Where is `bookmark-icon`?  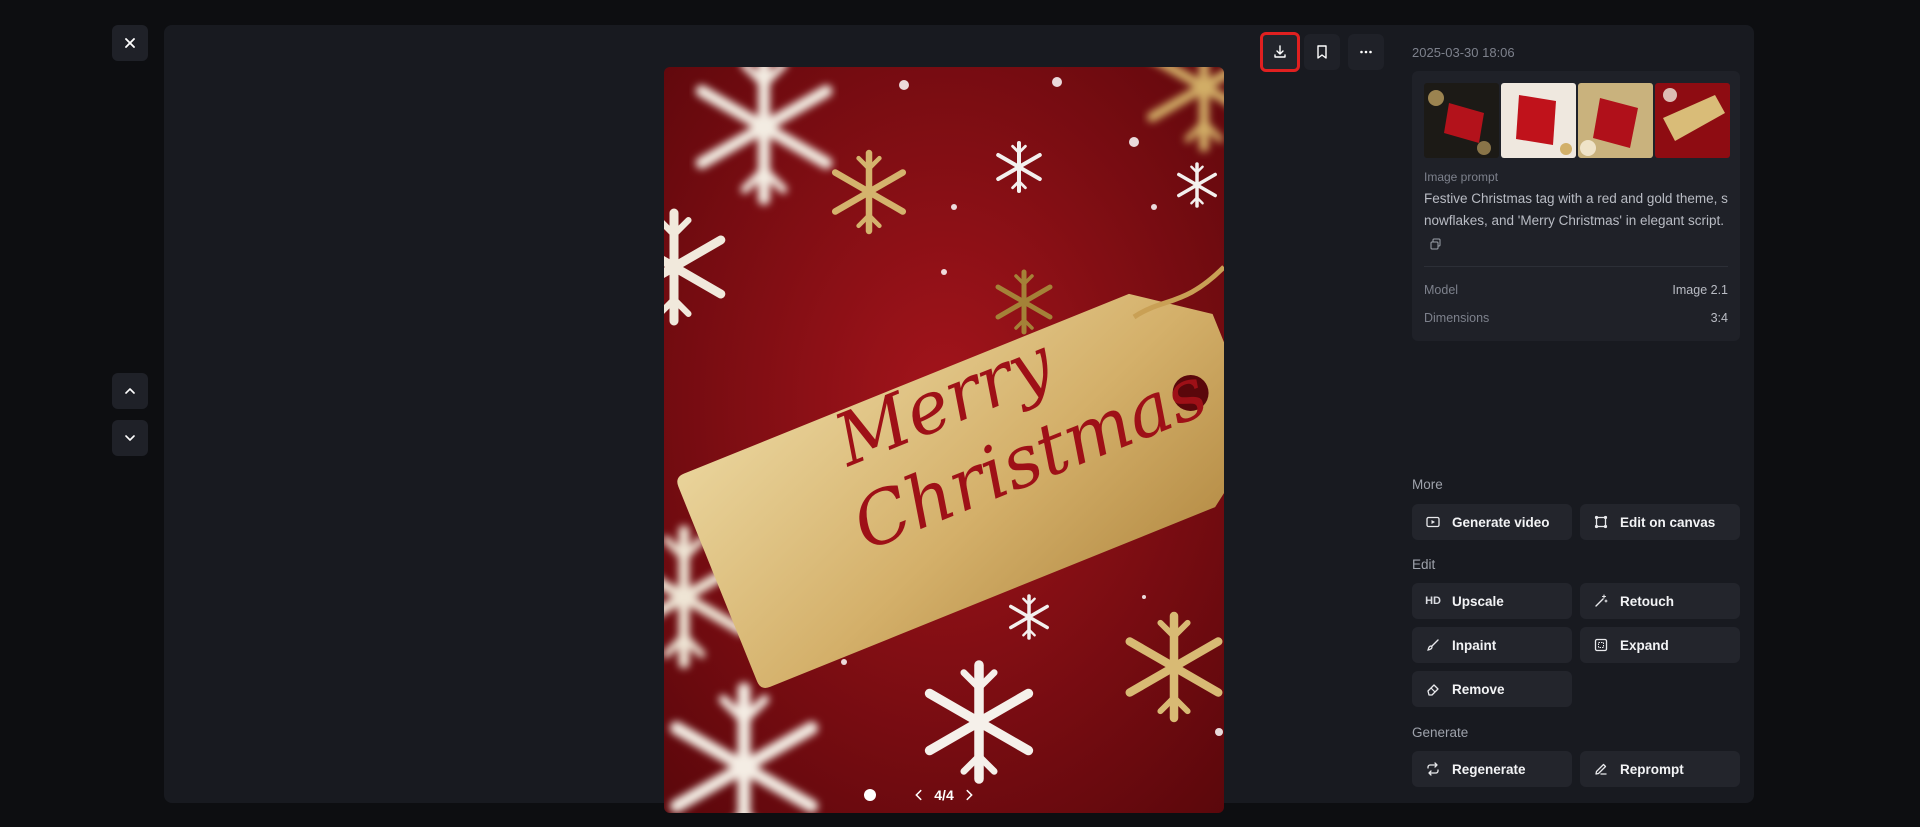 bookmark-icon is located at coordinates (1322, 52).